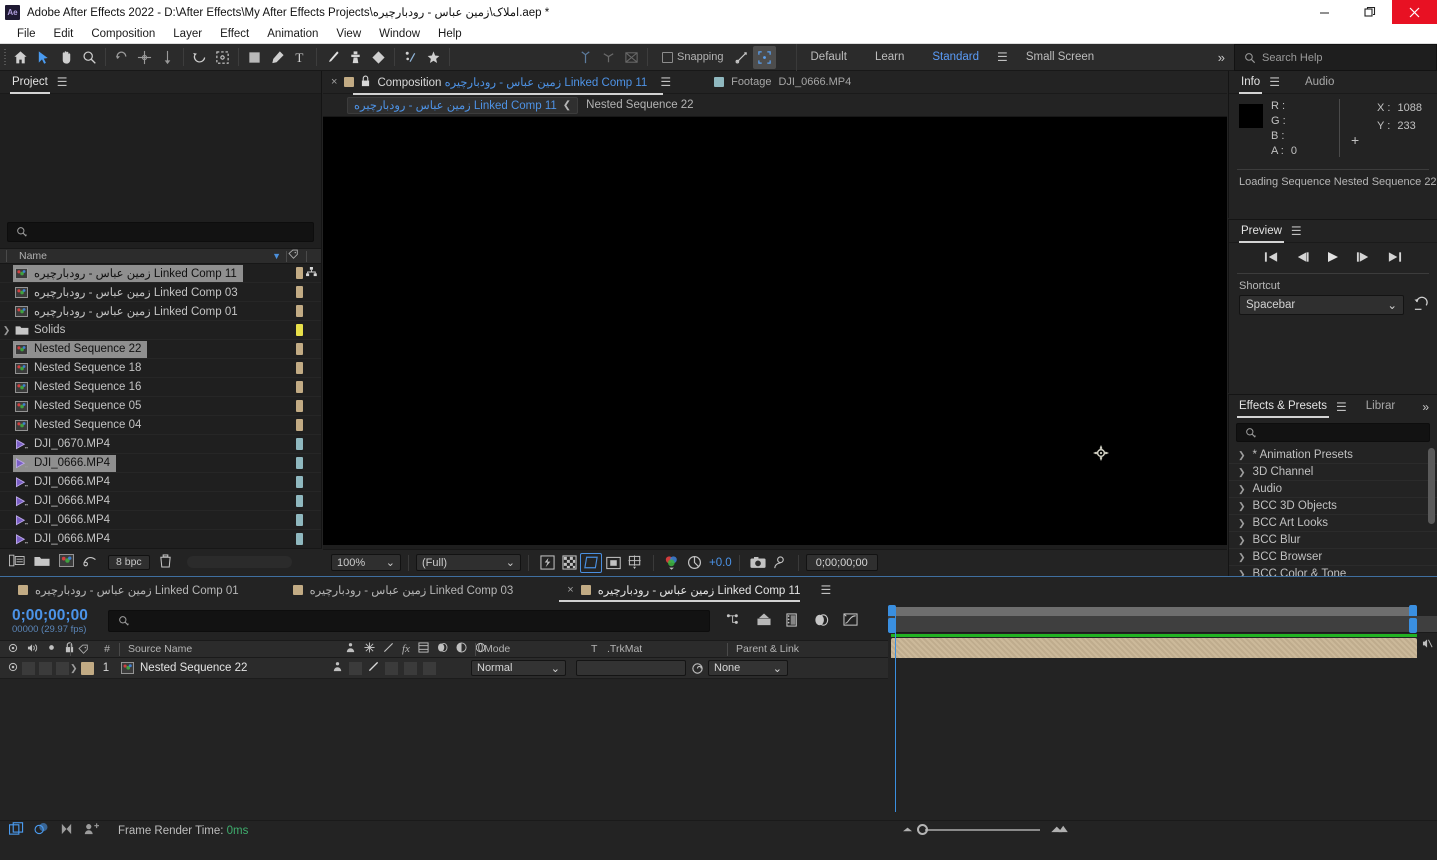 The height and width of the screenshot is (860, 1437). I want to click on play-icon, so click(1333, 258).